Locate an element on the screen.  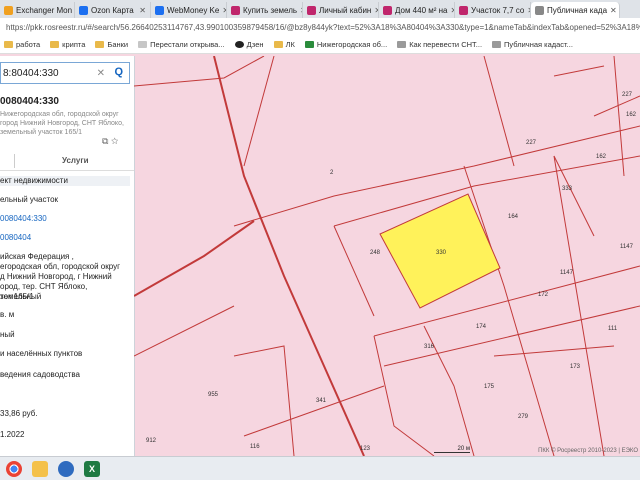
tab-label: WebMoney Ke is located at coordinates (193, 10).